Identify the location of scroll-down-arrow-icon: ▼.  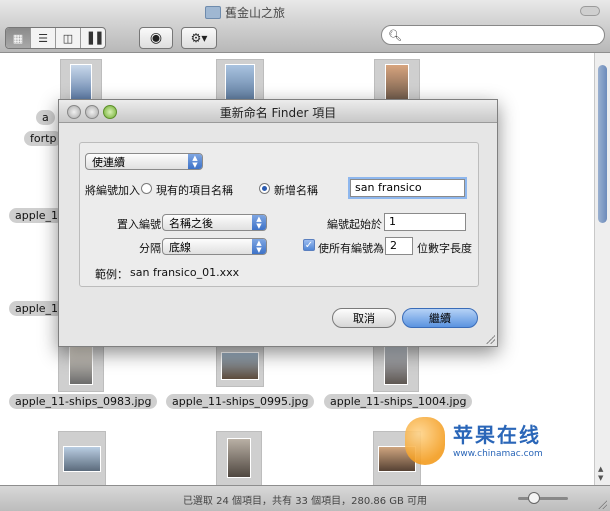
(600, 478).